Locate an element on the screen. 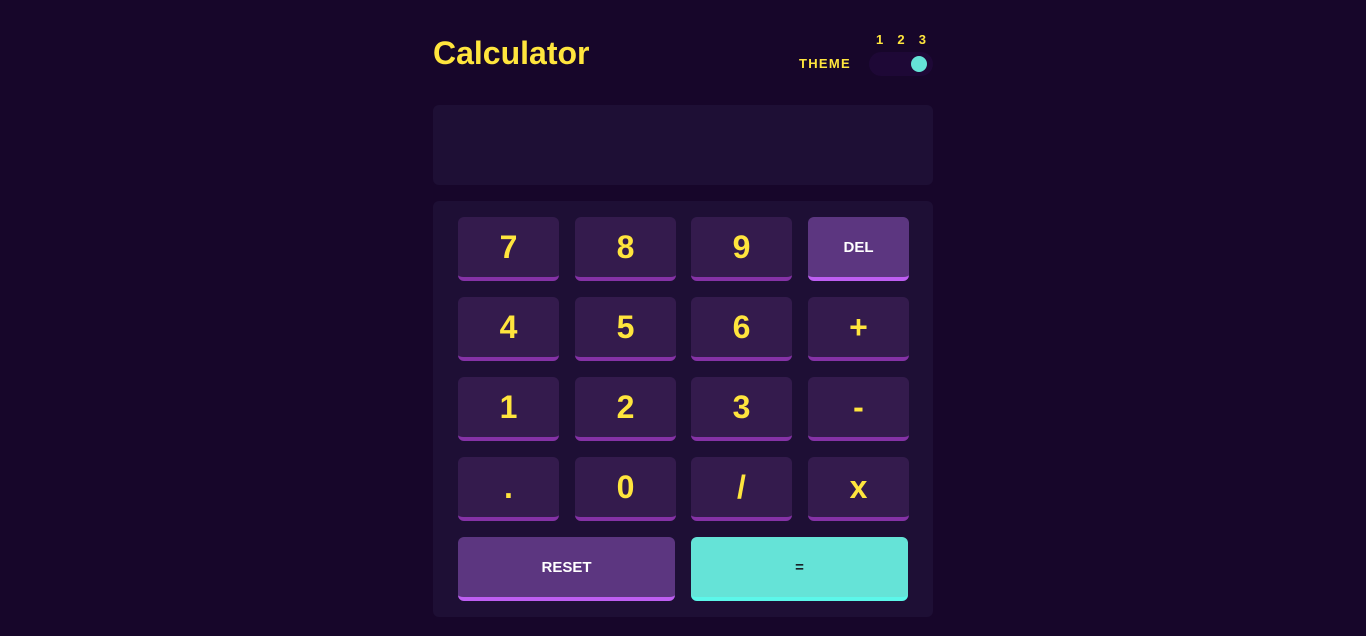  theme-number-2: 2 is located at coordinates (901, 39).